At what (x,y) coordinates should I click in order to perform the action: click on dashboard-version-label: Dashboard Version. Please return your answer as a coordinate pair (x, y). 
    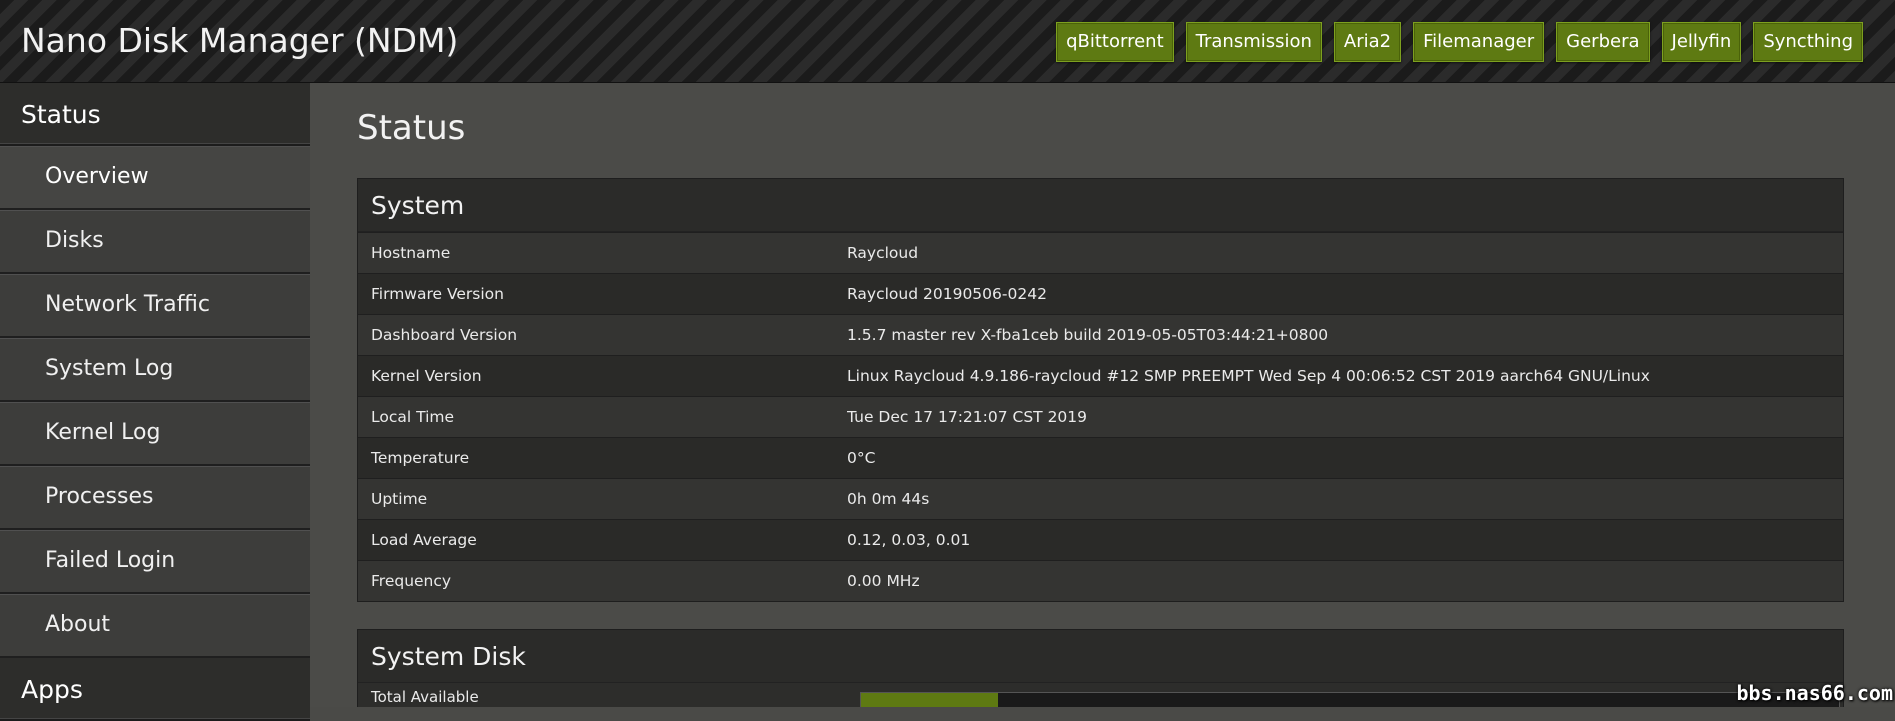
    Looking at the image, I should click on (602, 335).